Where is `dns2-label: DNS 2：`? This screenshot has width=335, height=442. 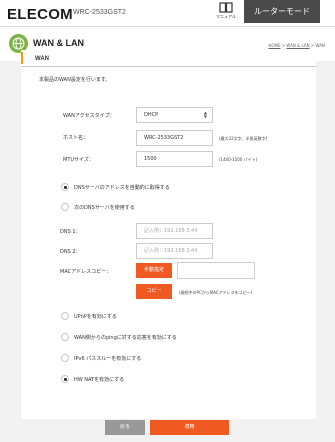
dns2-label: DNS 2： is located at coordinates (70, 252).